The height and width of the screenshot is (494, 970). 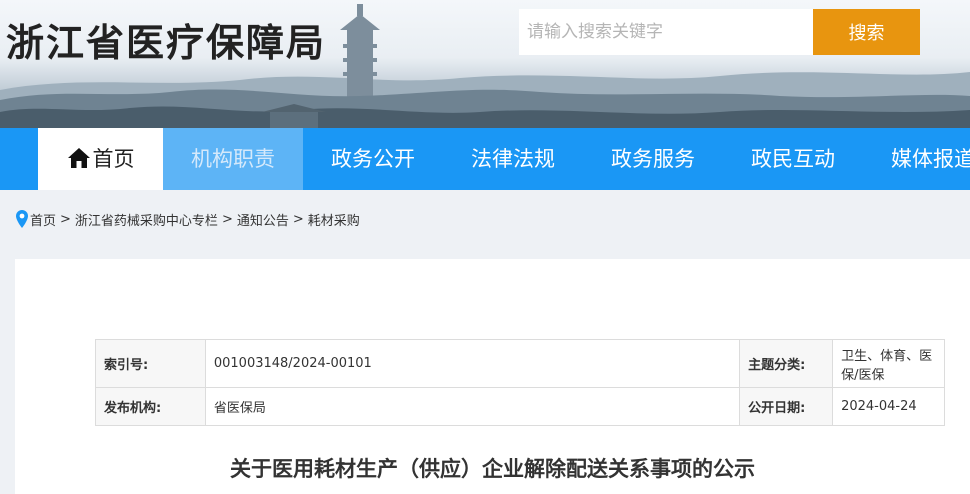 I want to click on nav-item-media: 媒体报道, so click(x=916, y=159).